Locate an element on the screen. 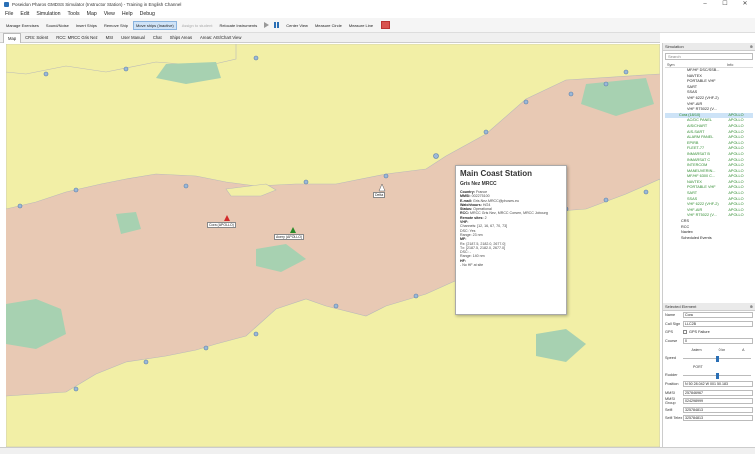  move-ships-button: Move ships (Inactive) is located at coordinates (154, 25).